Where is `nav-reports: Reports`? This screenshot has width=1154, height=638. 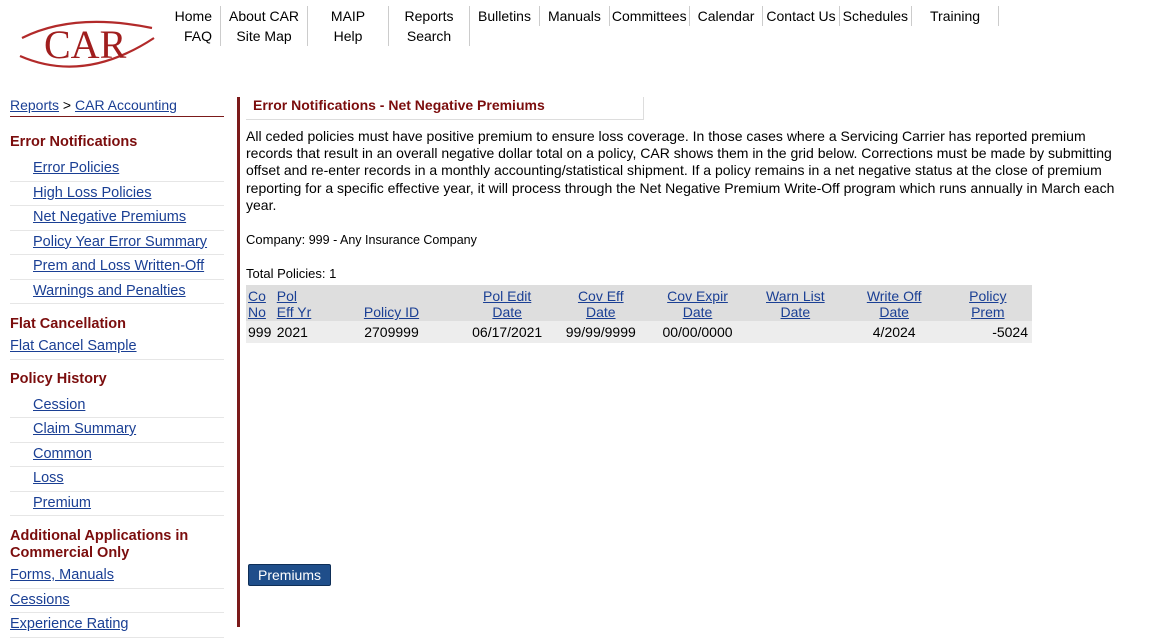 nav-reports: Reports is located at coordinates (429, 16).